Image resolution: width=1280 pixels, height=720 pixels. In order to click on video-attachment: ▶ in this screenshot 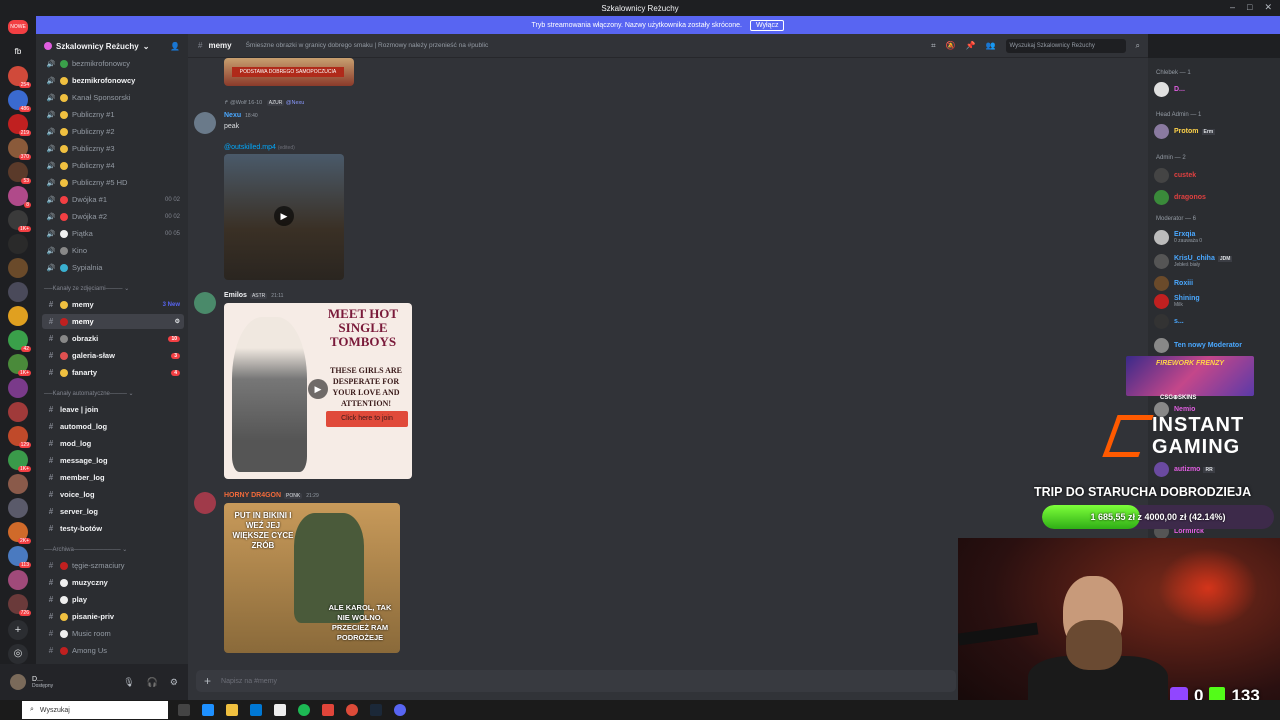, I will do `click(284, 217)`.